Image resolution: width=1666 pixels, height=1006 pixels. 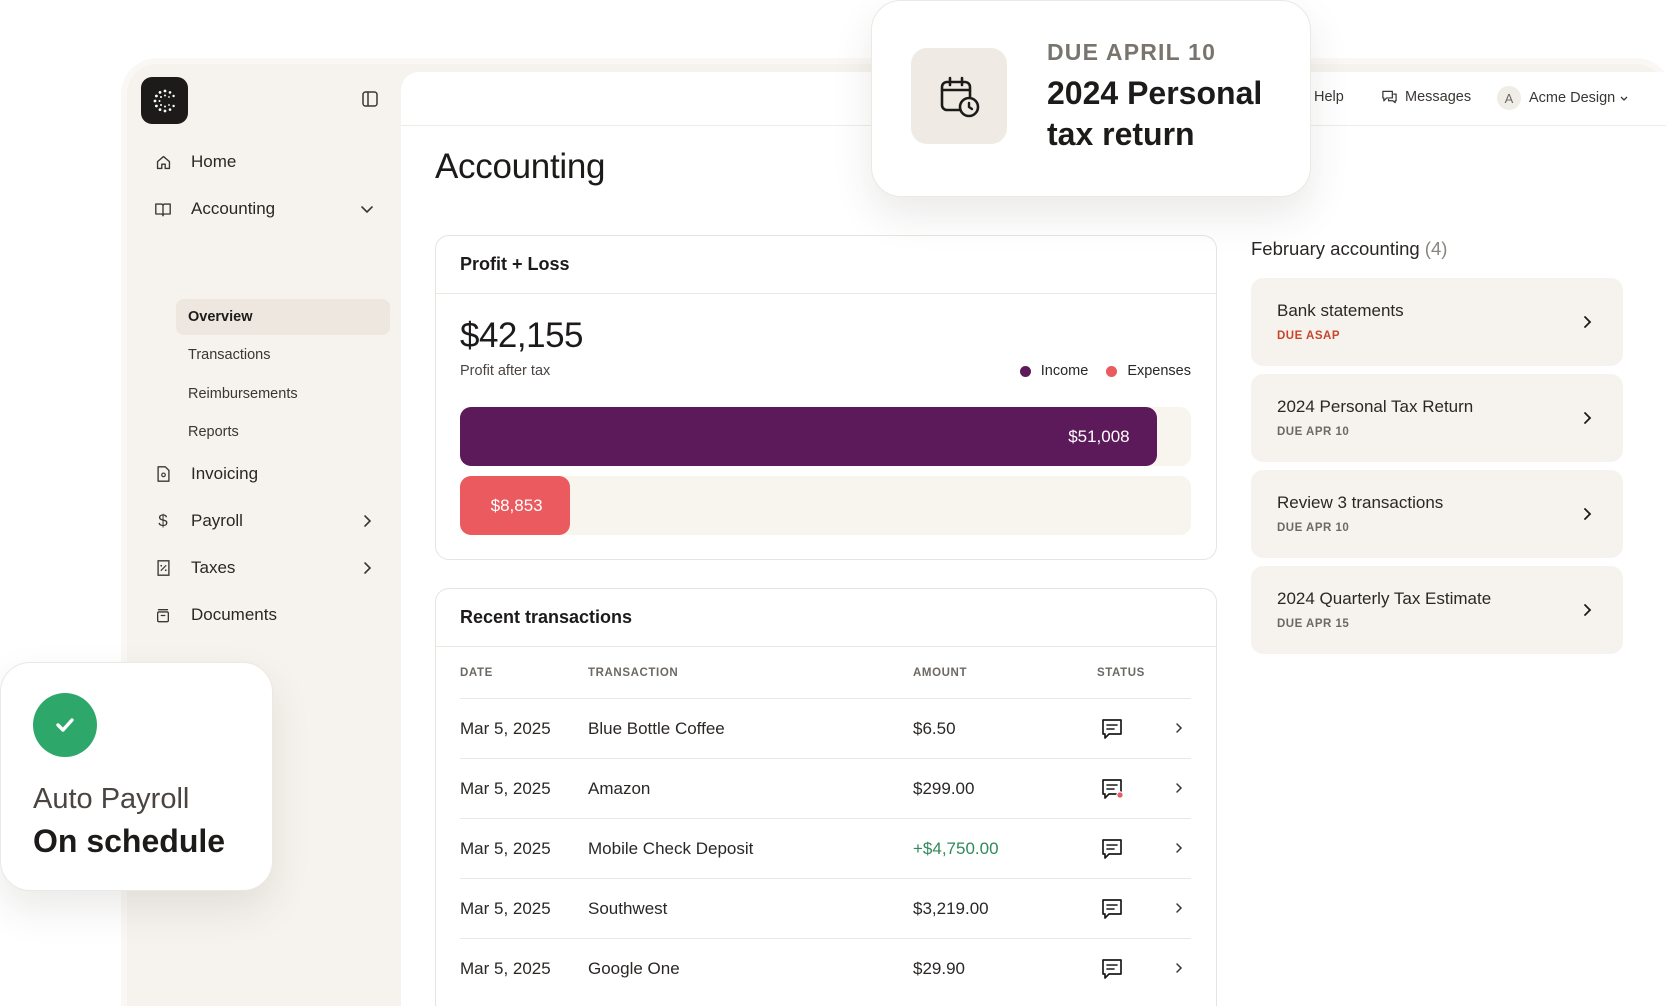 I want to click on account-name: Acme Design, so click(x=1572, y=98).